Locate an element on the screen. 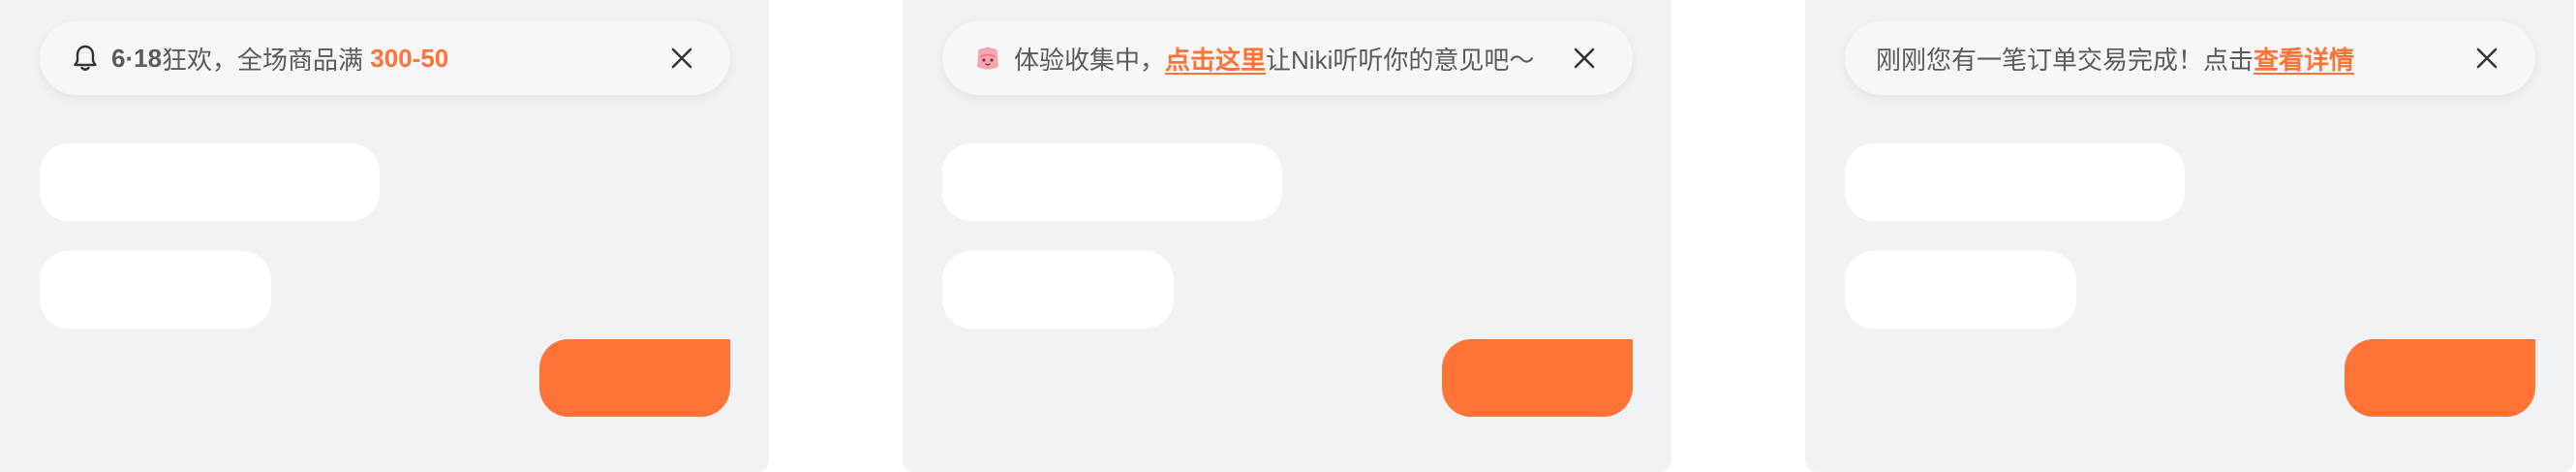 The image size is (2576, 472). order-details-link: 查看详情 is located at coordinates (2304, 59).